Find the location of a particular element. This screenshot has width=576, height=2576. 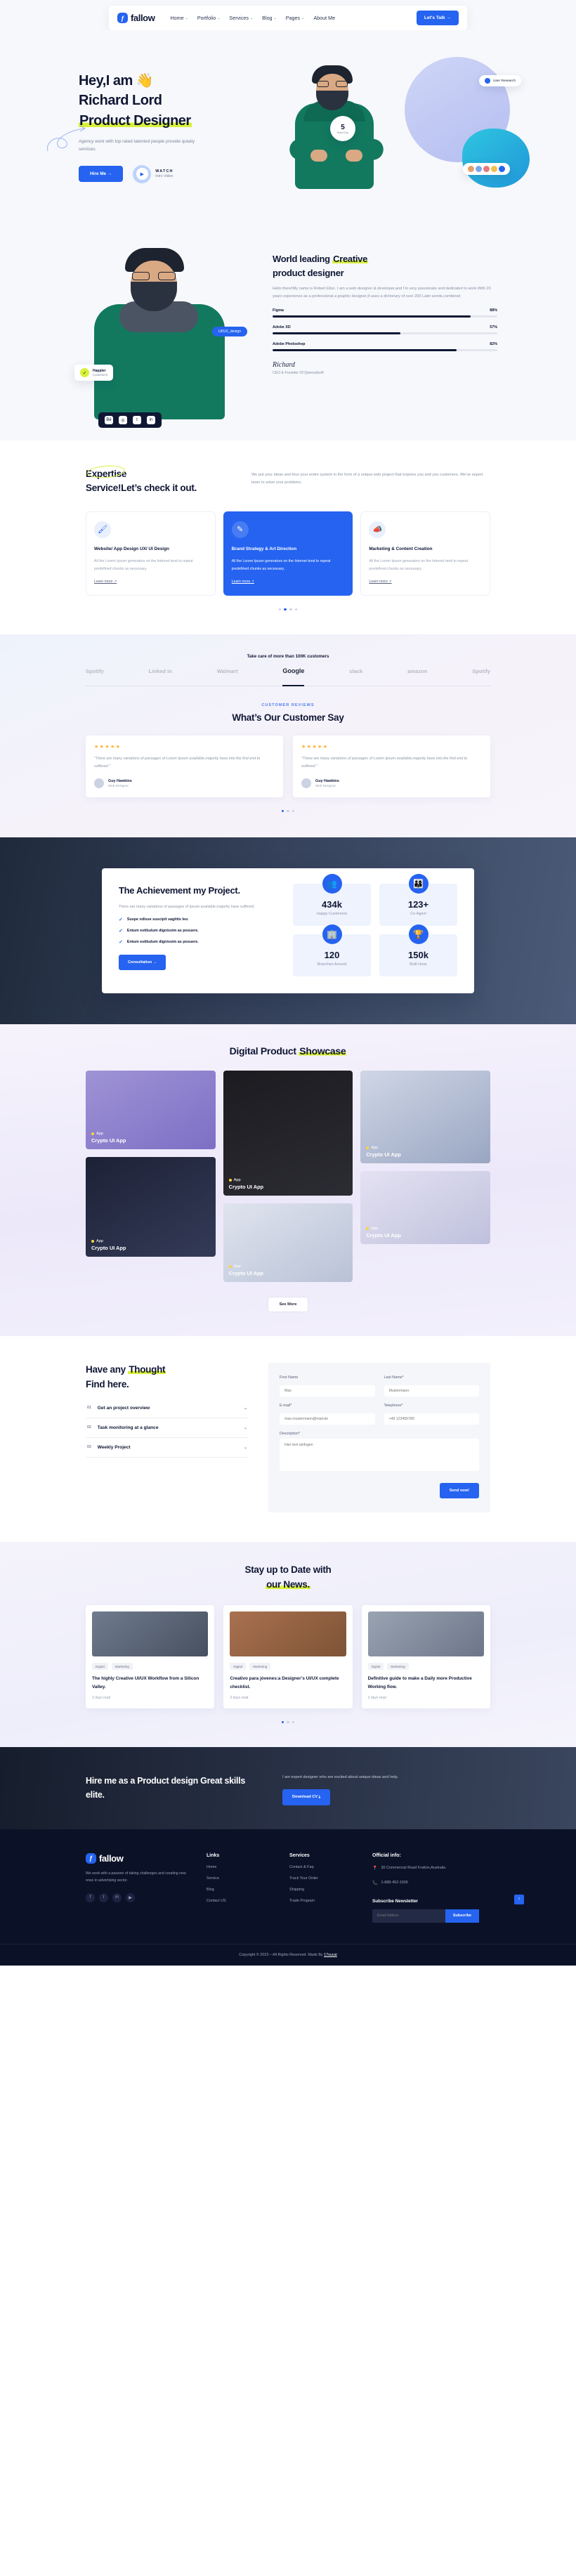

footer-link-blog: Blog is located at coordinates (240, 1890).